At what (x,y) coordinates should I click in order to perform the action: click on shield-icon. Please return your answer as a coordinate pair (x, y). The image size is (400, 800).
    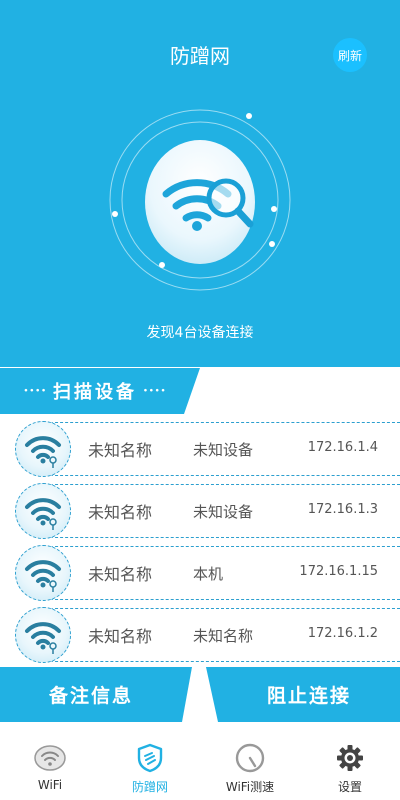
    Looking at the image, I should click on (150, 758).